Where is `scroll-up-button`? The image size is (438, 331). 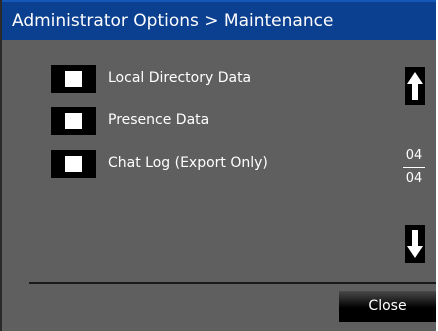
scroll-up-button is located at coordinates (415, 86).